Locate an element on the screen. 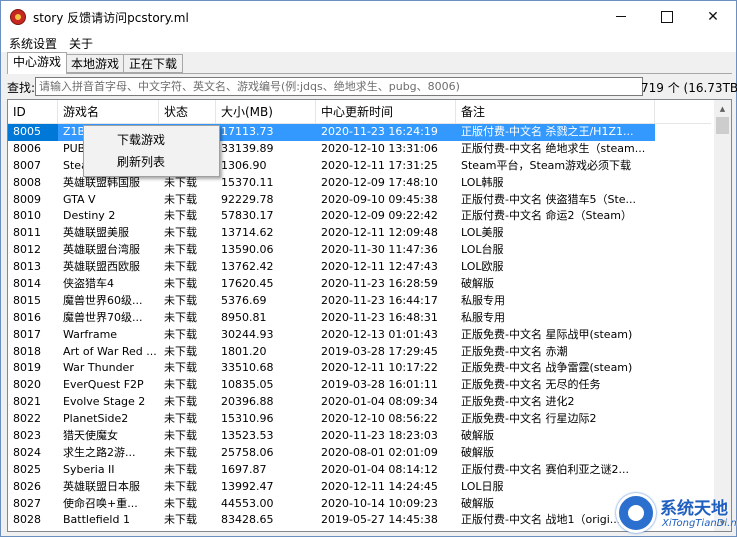  cell-update-time: 2020-12-09 17:48:10 is located at coordinates (379, 182).